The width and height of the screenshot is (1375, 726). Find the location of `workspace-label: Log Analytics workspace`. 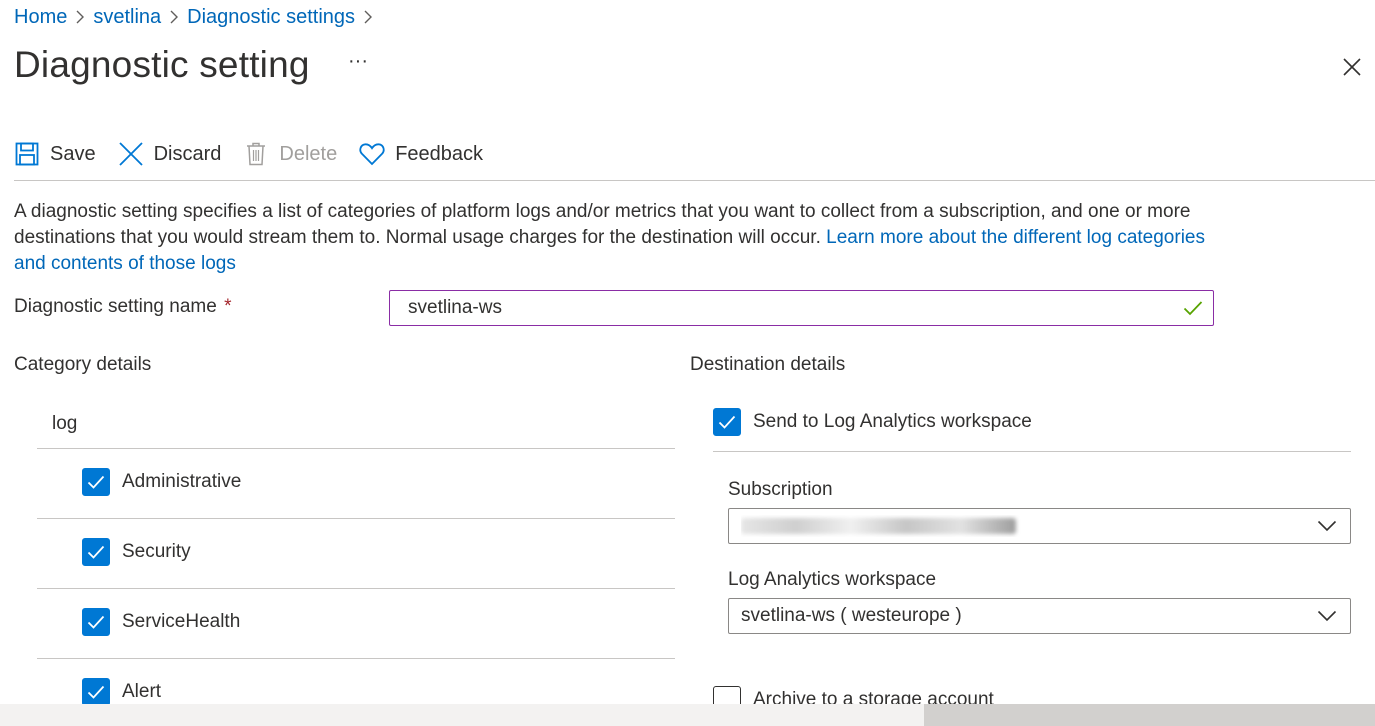

workspace-label: Log Analytics workspace is located at coordinates (832, 579).